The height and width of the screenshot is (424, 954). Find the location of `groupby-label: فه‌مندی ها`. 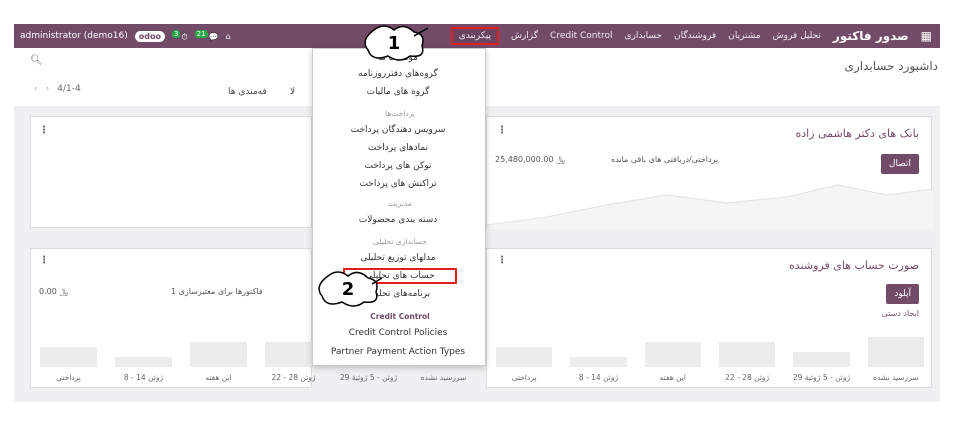

groupby-label: فه‌مندی ها is located at coordinates (247, 92).